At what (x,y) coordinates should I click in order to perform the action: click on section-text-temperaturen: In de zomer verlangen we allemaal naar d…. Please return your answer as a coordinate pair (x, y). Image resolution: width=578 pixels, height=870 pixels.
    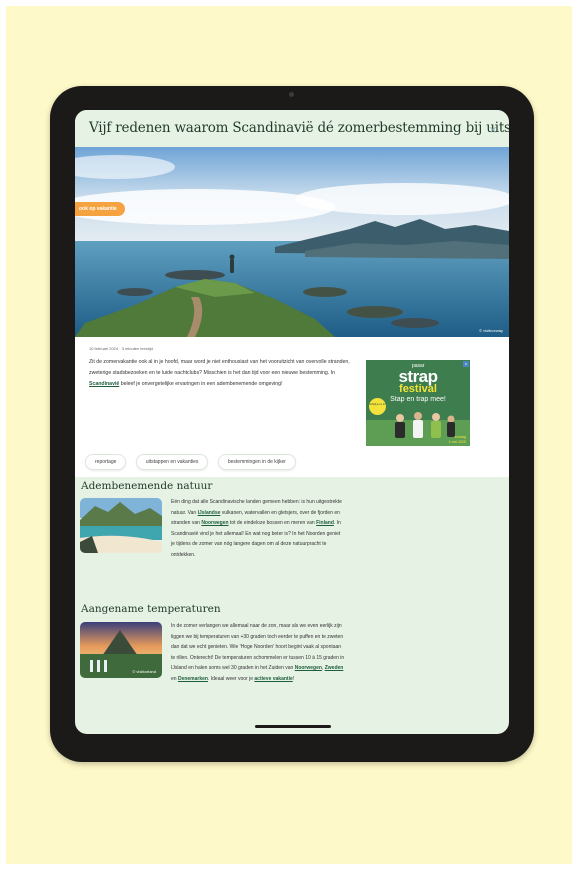
    Looking at the image, I should click on (258, 652).